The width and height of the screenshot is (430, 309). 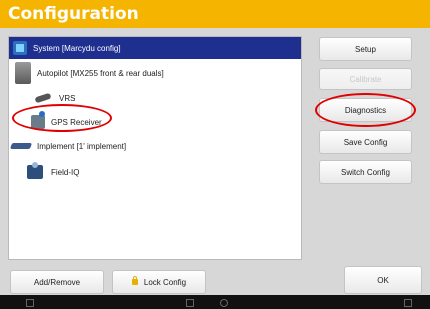 I want to click on system-icon, so click(x=20, y=48).